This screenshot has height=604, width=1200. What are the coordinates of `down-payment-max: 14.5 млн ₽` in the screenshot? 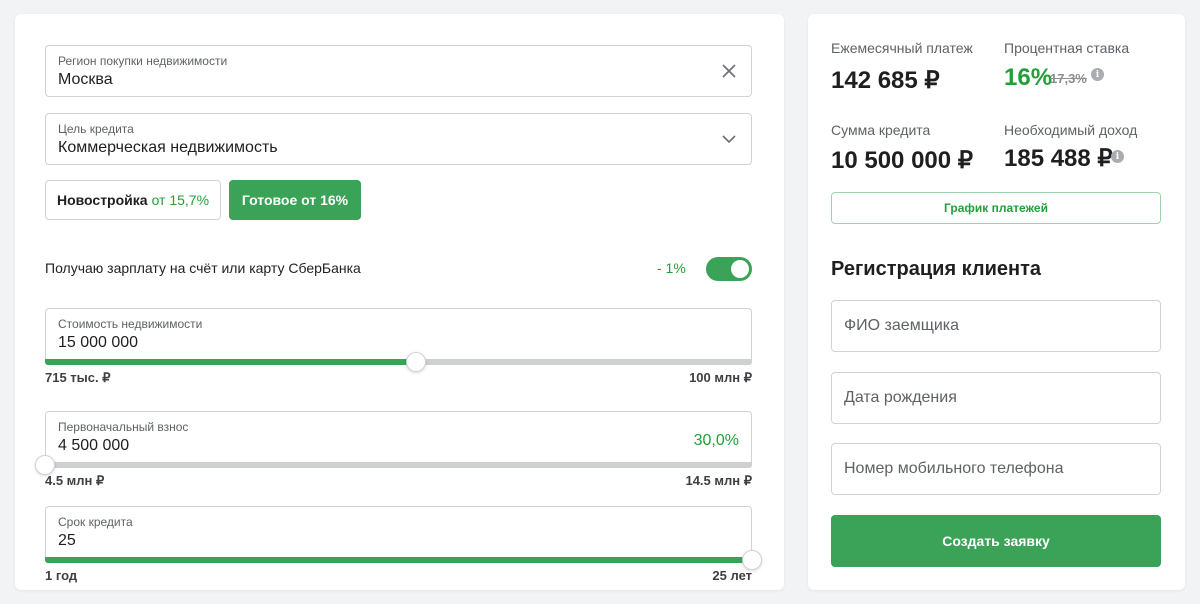 It's located at (718, 480).